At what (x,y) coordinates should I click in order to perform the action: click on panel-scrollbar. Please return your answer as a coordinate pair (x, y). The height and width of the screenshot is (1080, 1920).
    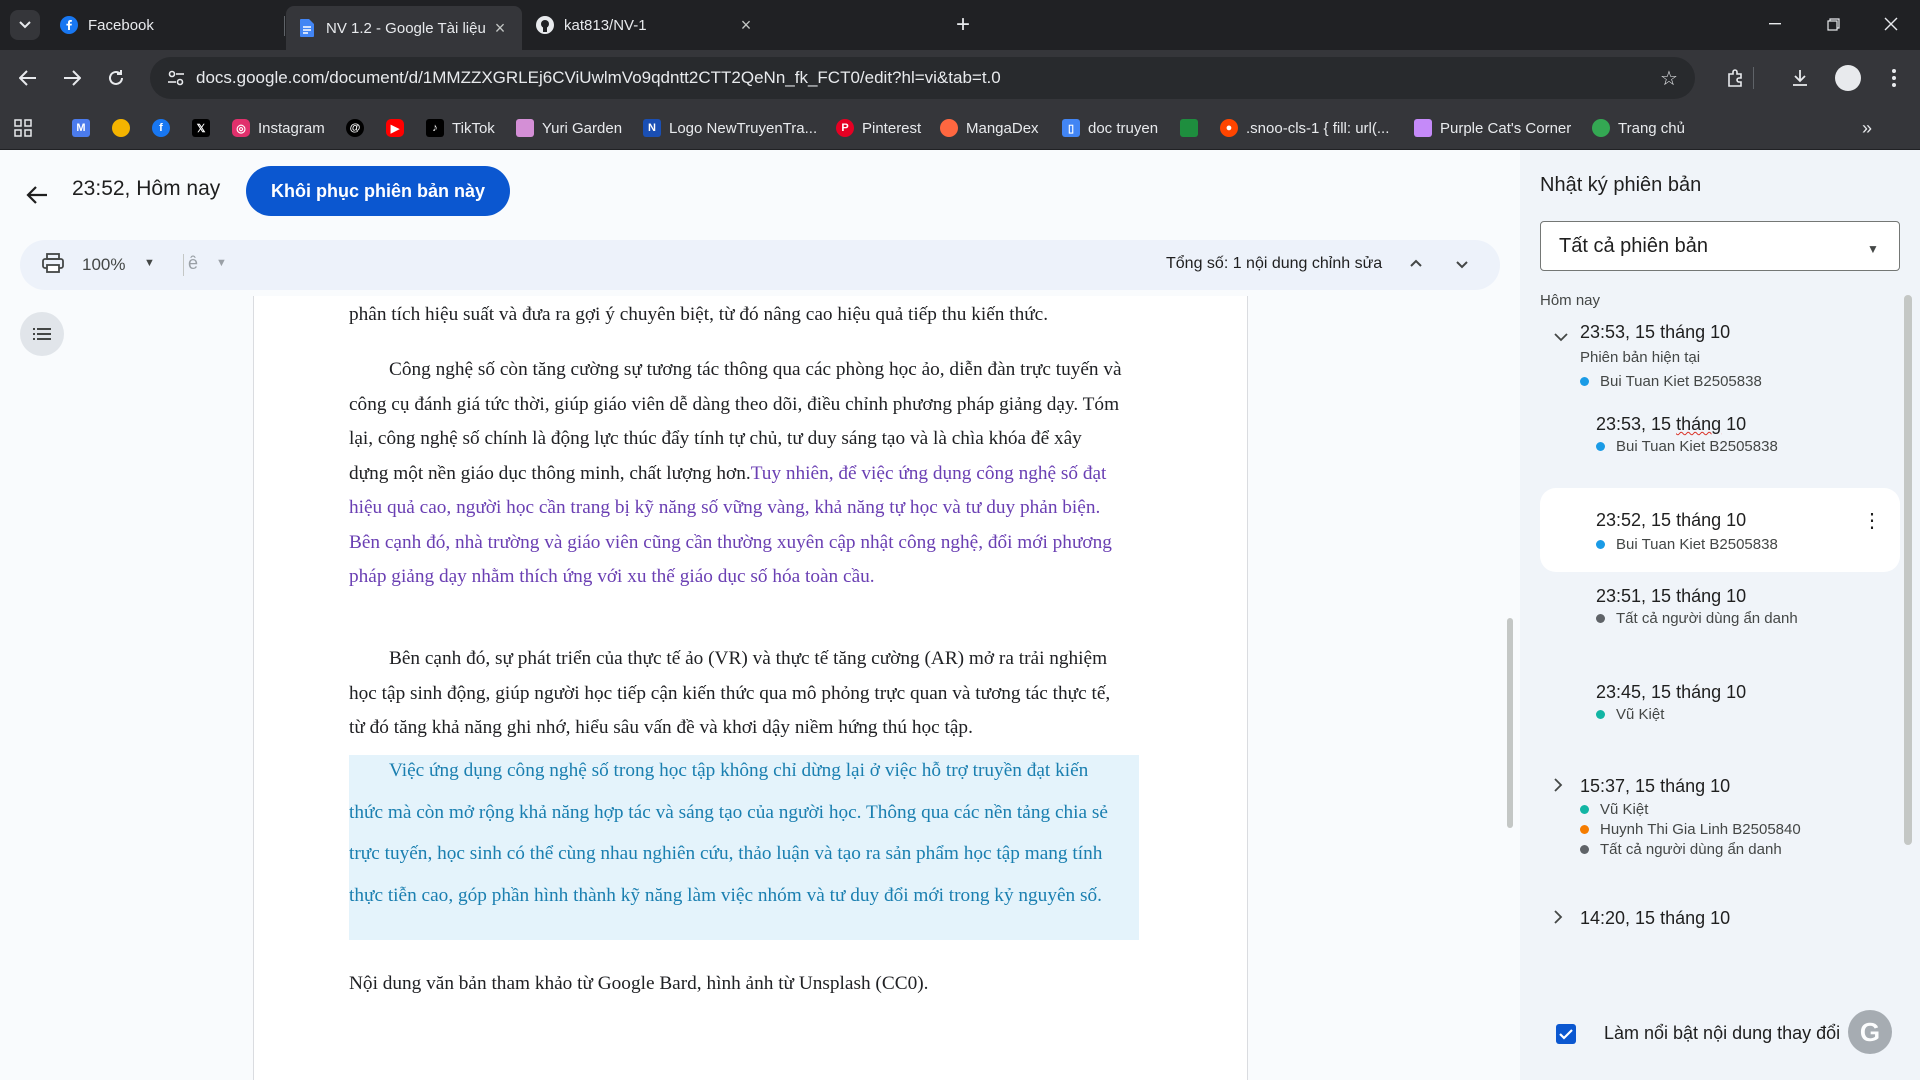
    Looking at the image, I should click on (1908, 570).